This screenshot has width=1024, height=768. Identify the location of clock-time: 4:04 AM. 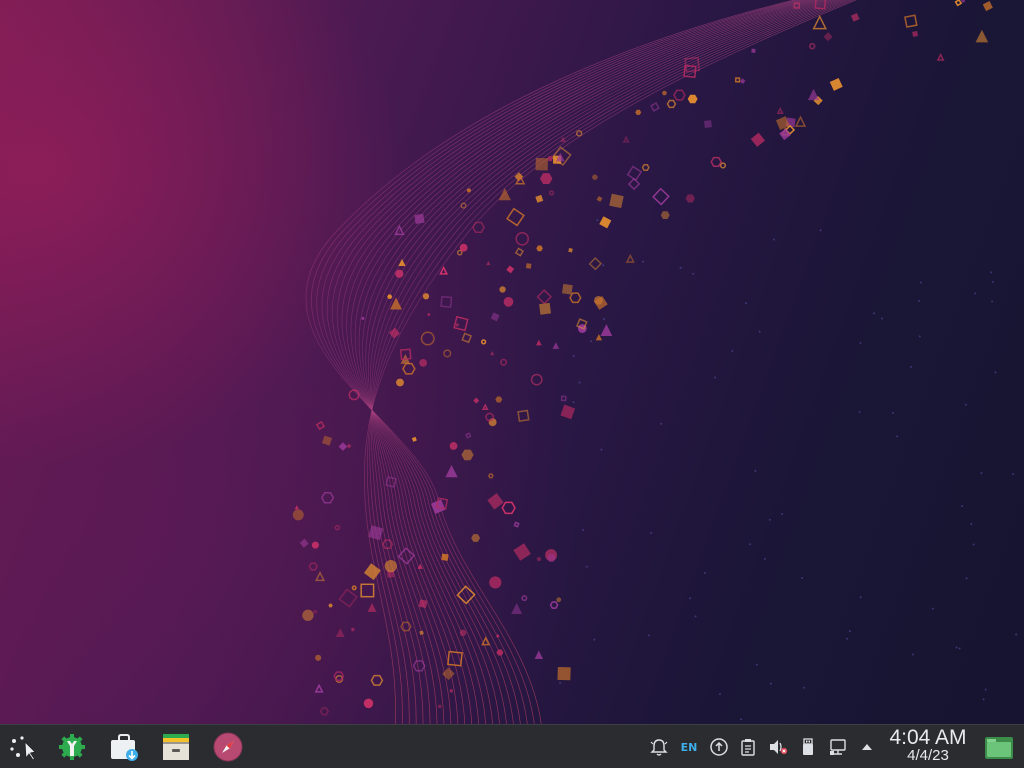
(928, 738).